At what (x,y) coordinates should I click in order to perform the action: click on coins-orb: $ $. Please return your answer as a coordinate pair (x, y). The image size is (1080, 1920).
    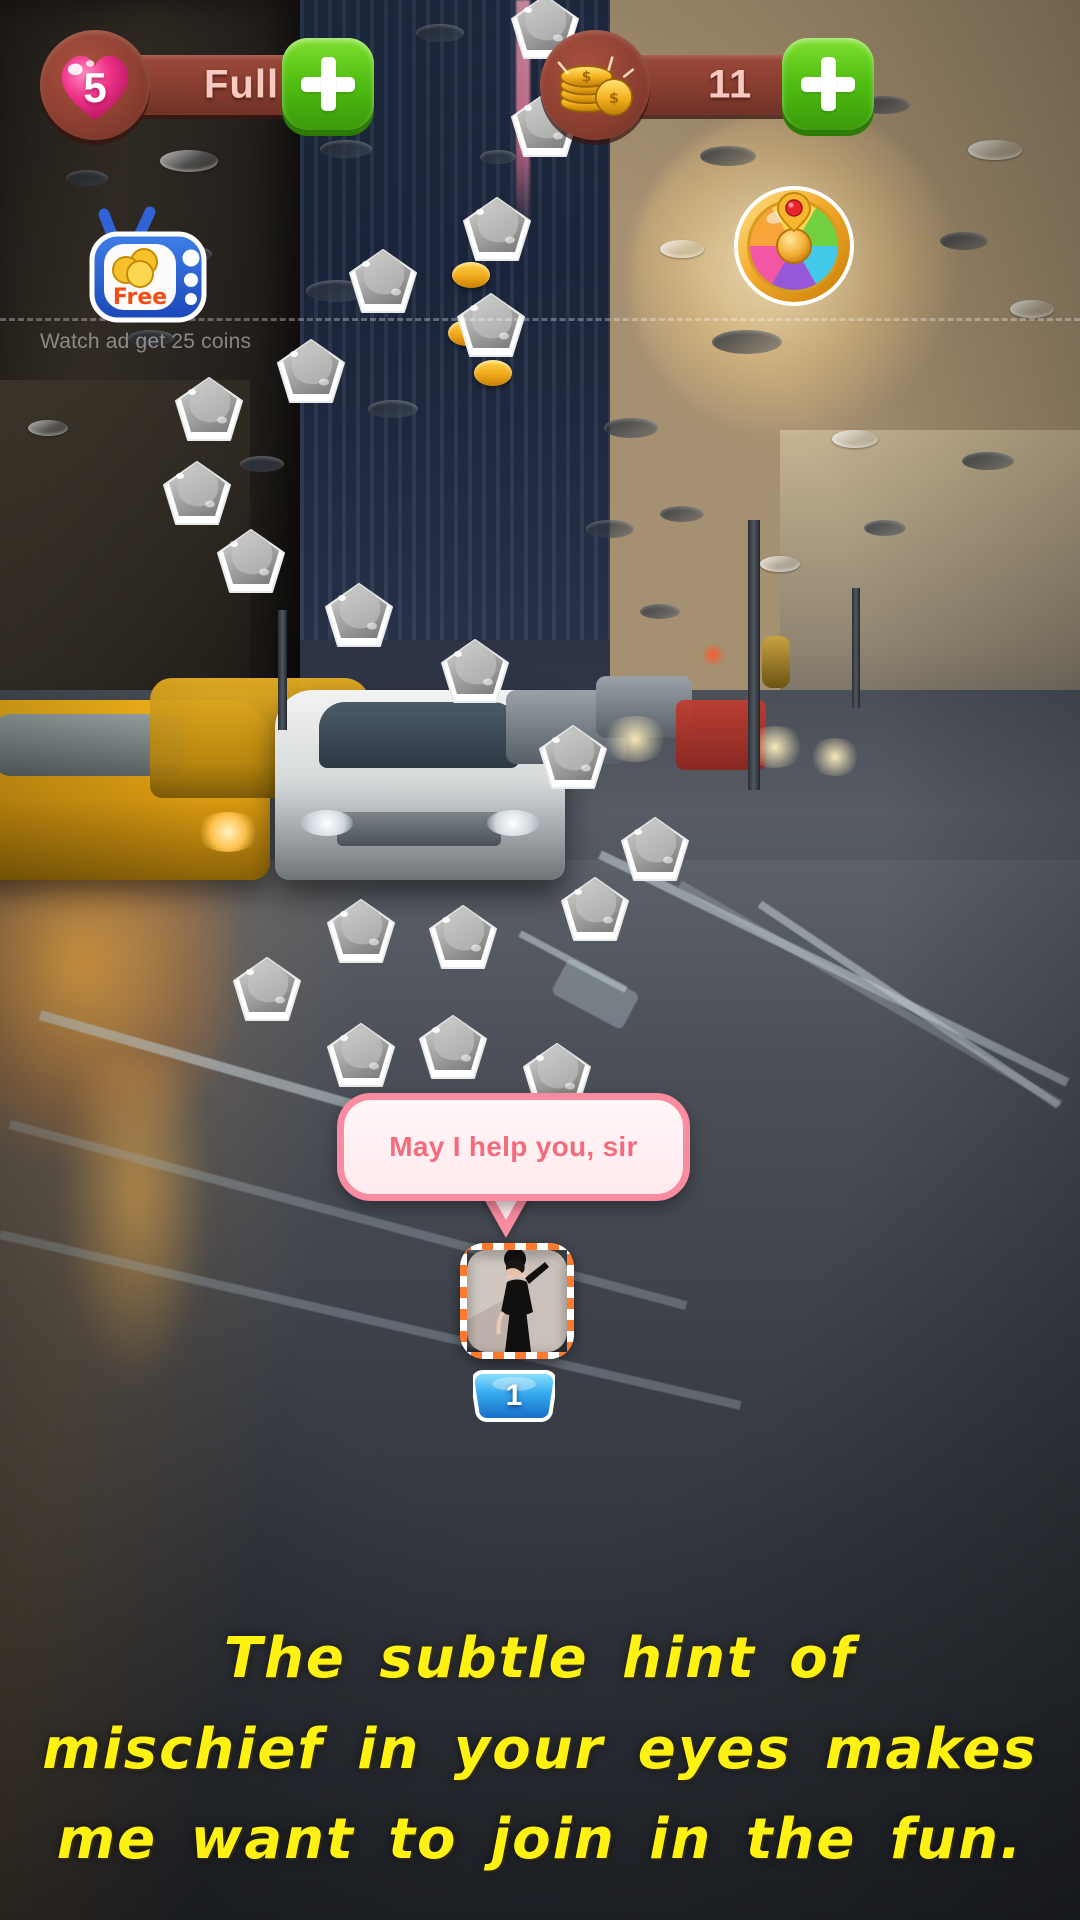
    Looking at the image, I should click on (595, 85).